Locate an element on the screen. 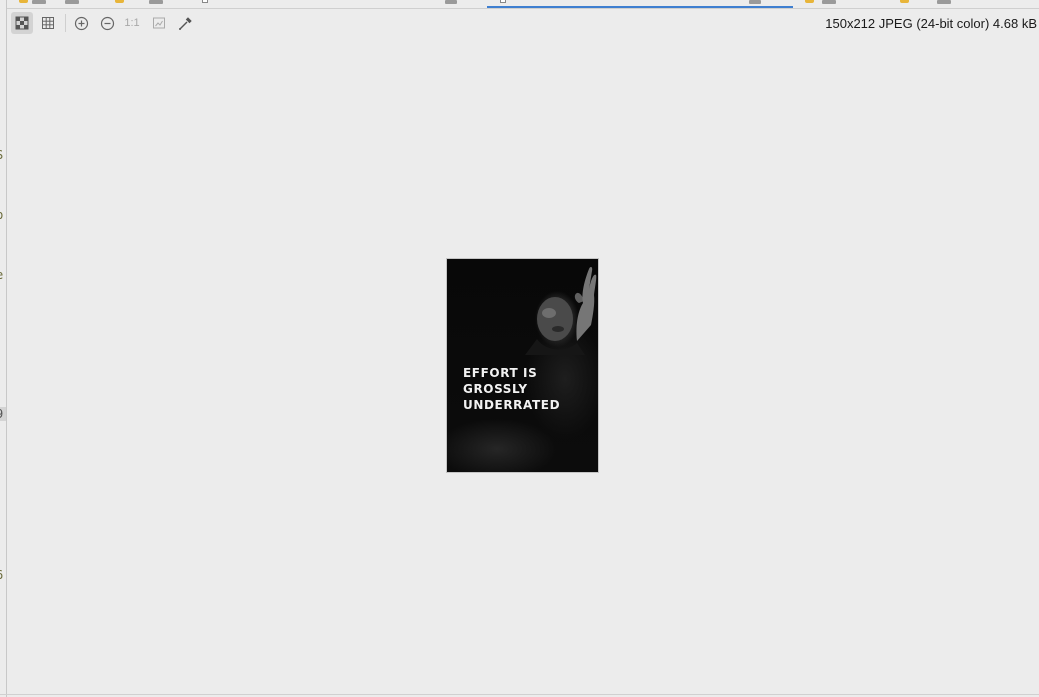  caption-line: GROSSLY is located at coordinates (495, 389).